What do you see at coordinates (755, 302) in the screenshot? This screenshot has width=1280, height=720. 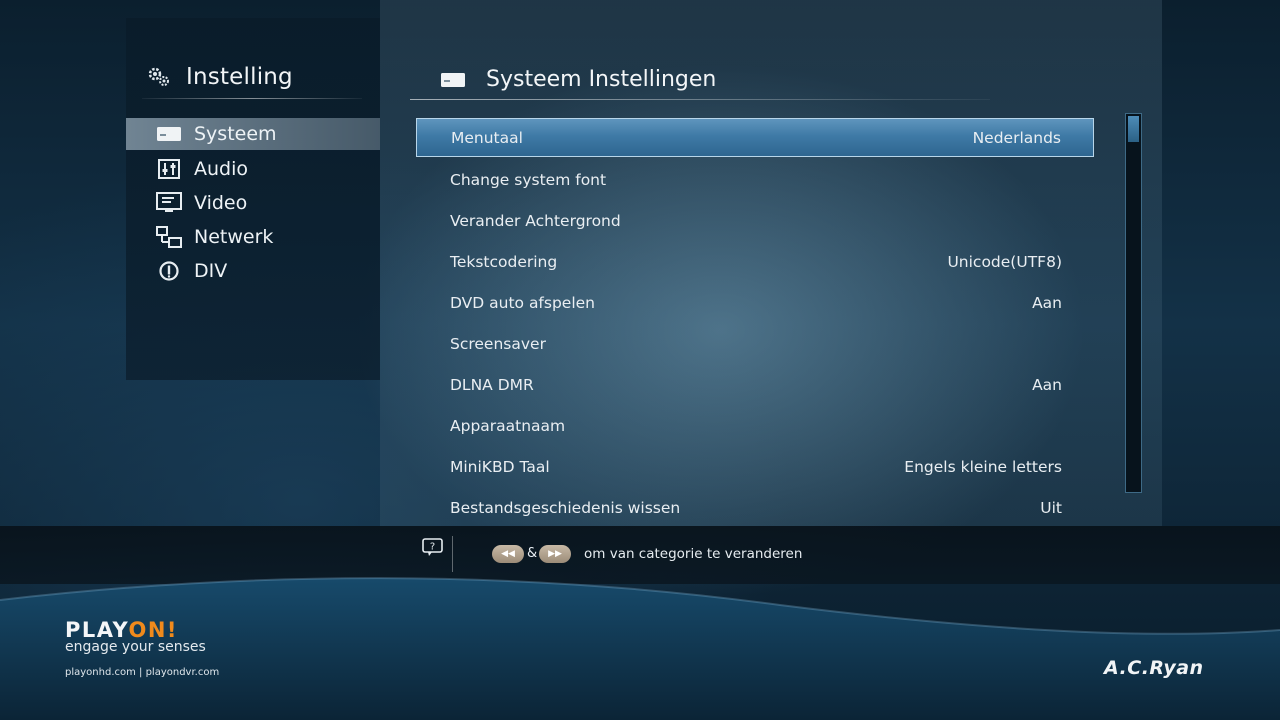 I see `setting-row-dvd-auto: DVD auto afspelen Aan` at bounding box center [755, 302].